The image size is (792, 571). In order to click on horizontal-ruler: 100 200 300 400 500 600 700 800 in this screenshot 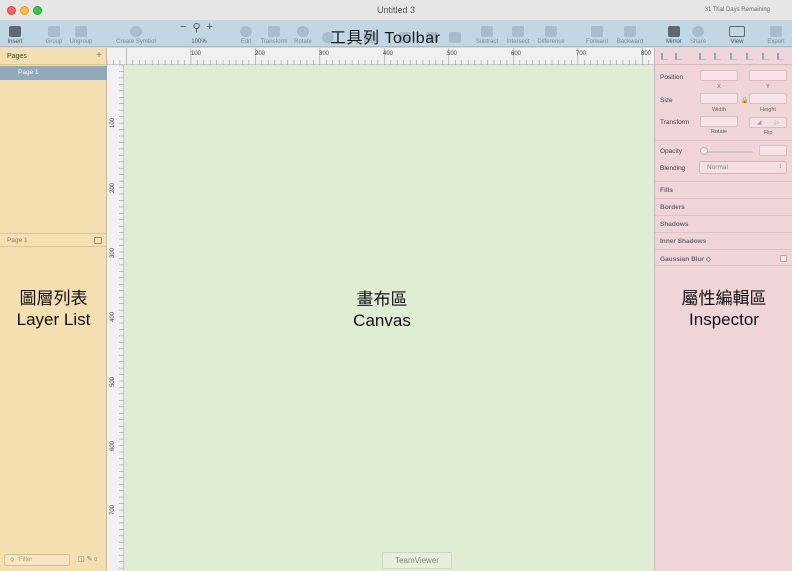, I will do `click(380, 56)`.